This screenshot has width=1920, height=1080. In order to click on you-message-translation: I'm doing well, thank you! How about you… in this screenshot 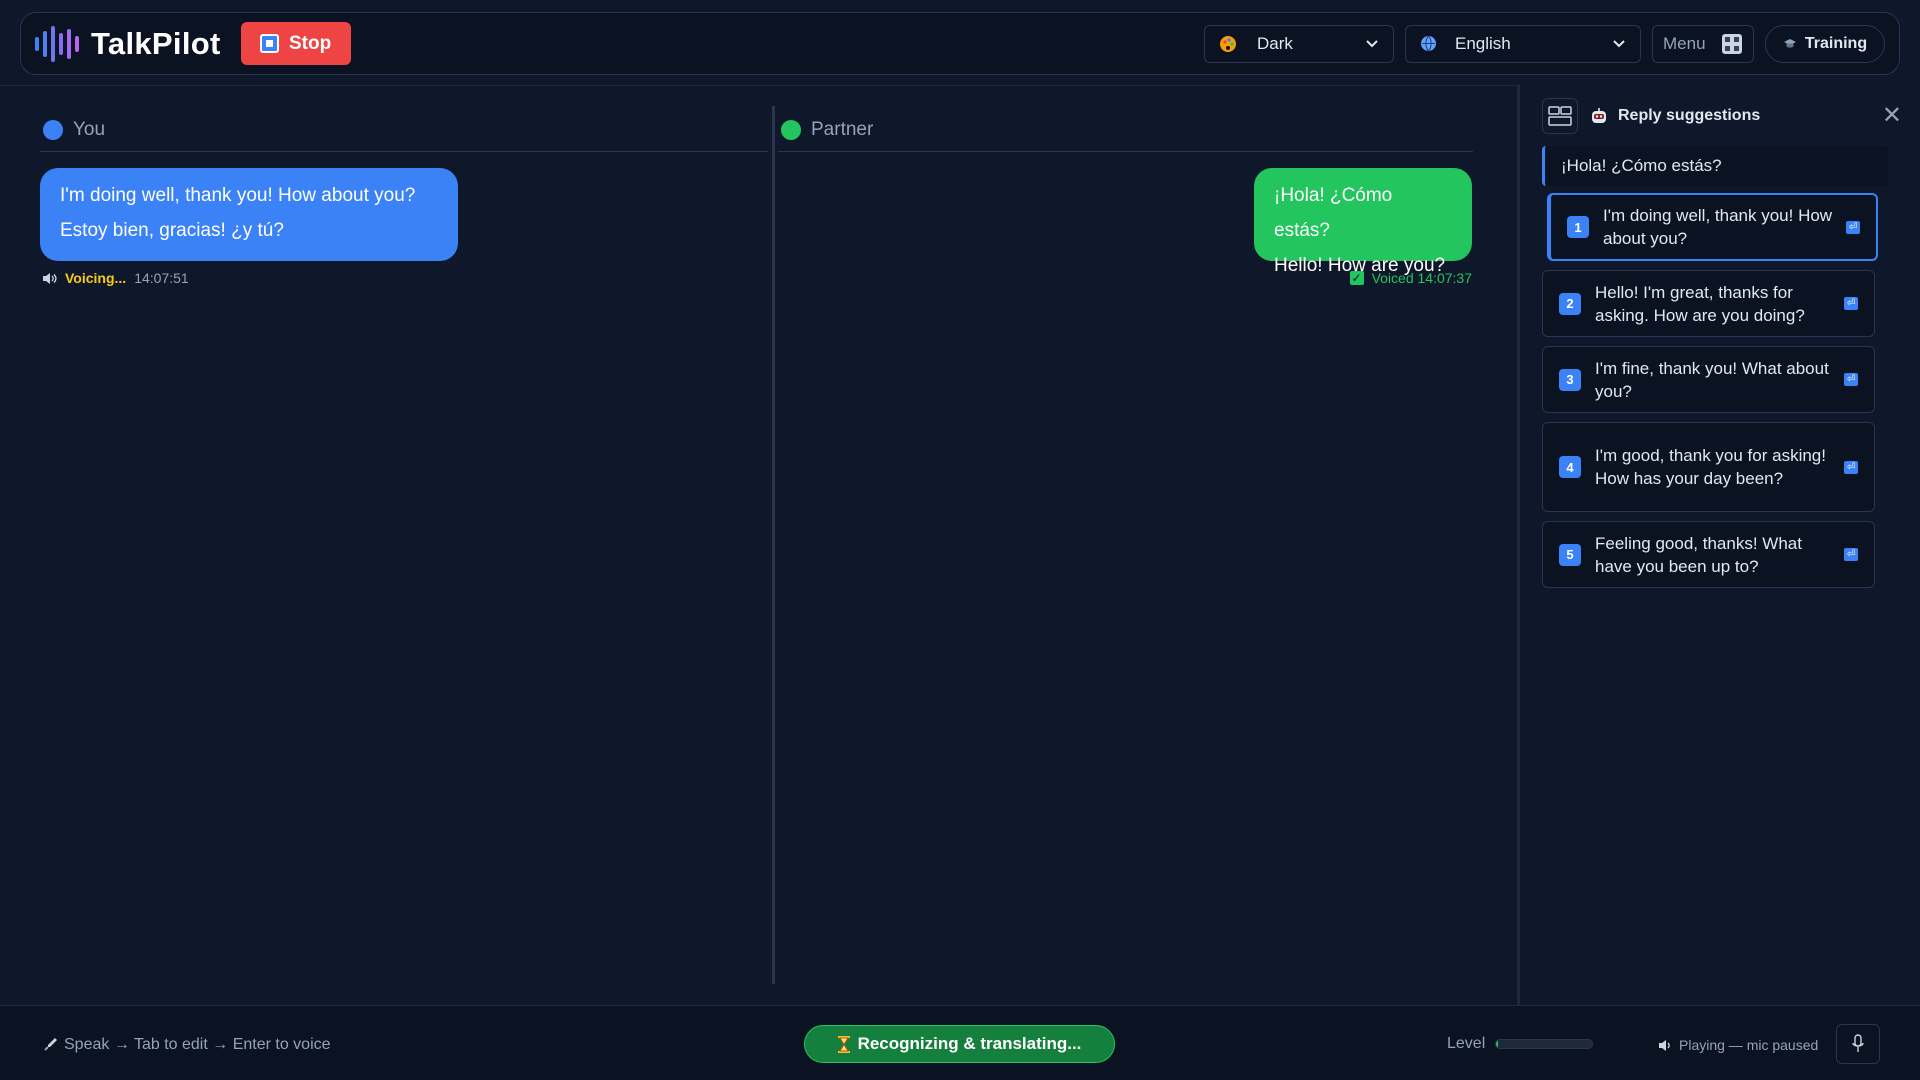, I will do `click(238, 195)`.